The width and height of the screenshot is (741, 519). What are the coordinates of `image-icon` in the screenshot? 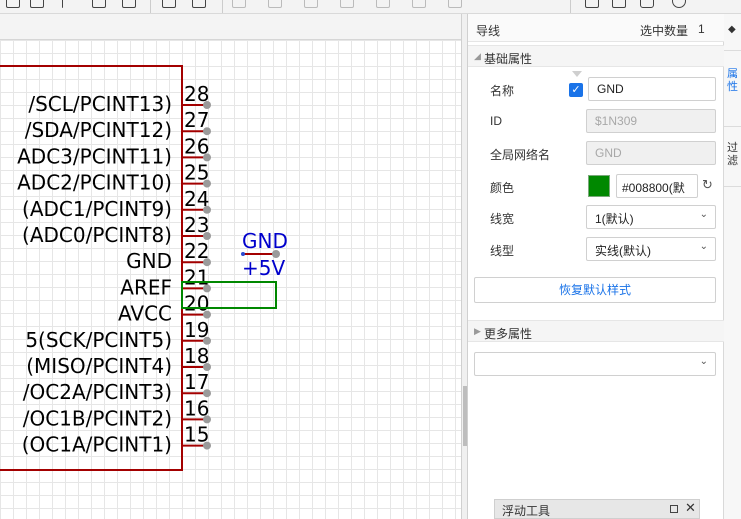 It's located at (99, 4).